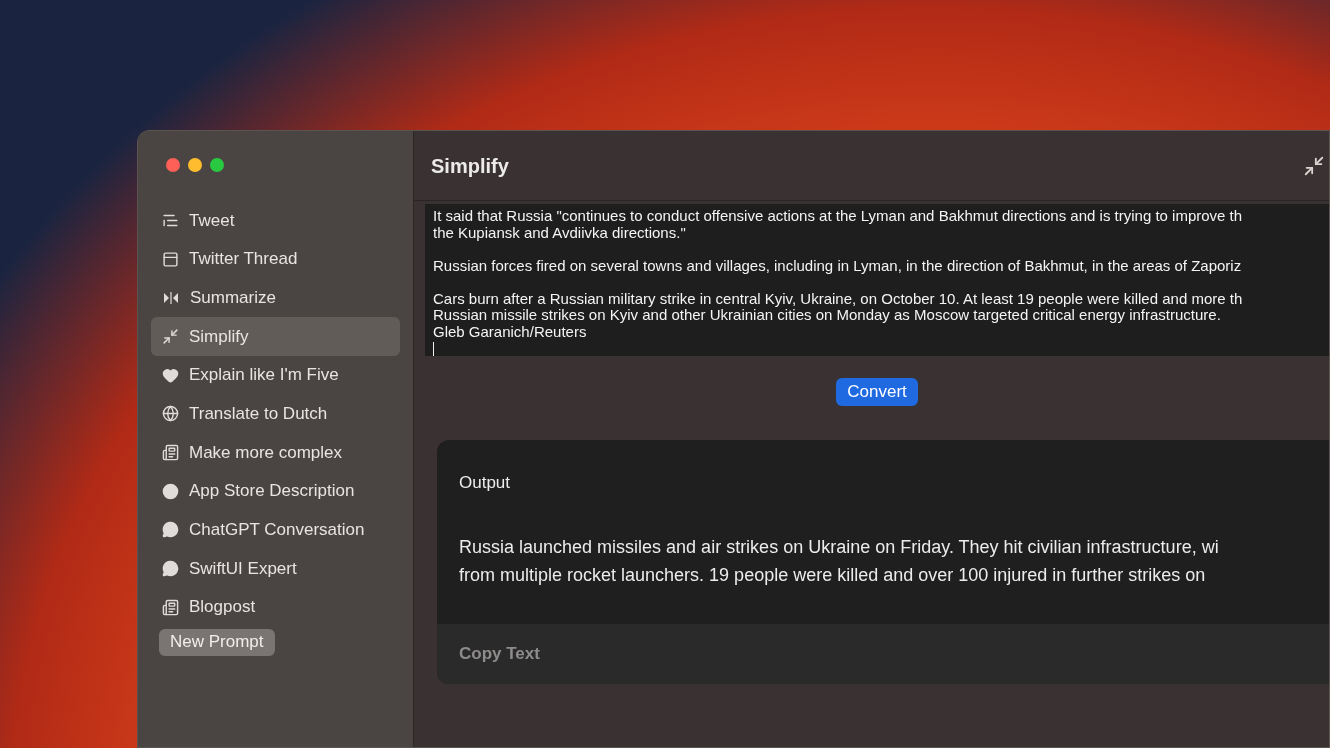 Image resolution: width=1330 pixels, height=748 pixels. Describe the element at coordinates (275, 298) in the screenshot. I see `sidebar-item: Summarize` at that location.